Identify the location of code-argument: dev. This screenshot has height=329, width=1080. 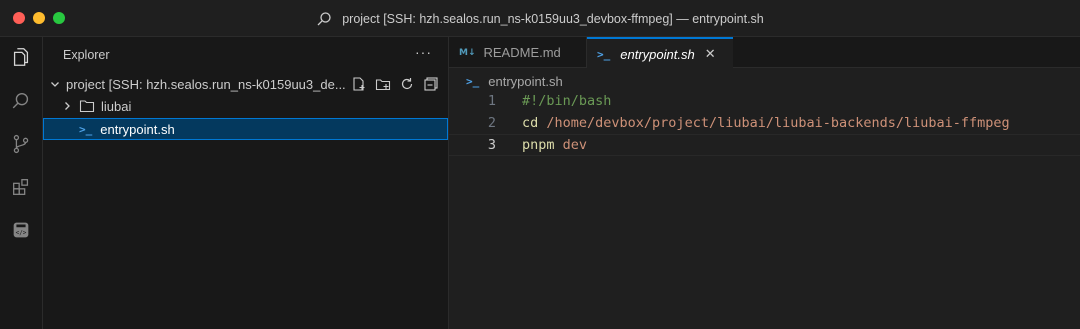
(571, 145).